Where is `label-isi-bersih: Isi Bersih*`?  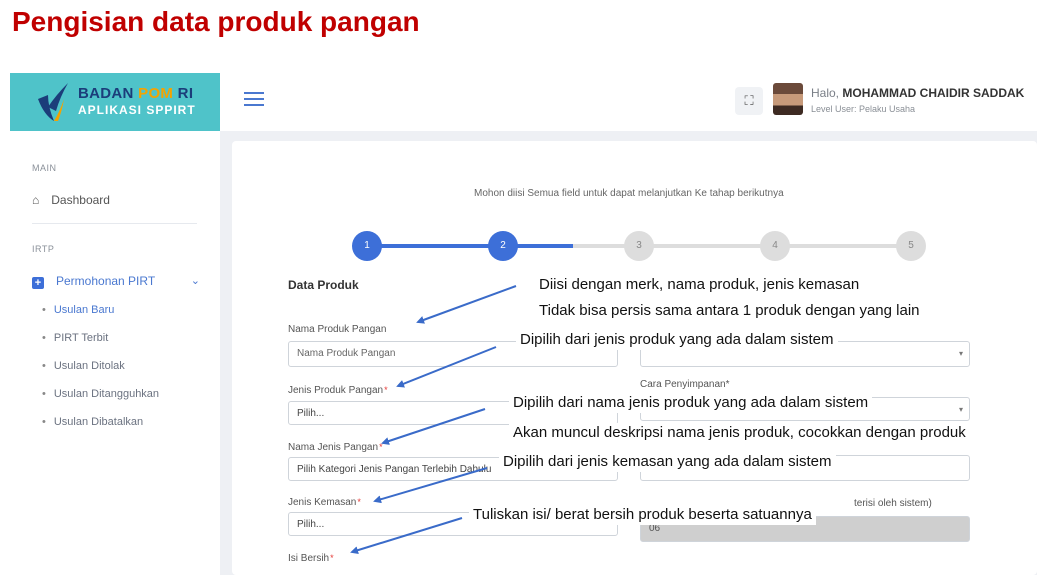
label-isi-bersih: Isi Bersih* is located at coordinates (311, 558).